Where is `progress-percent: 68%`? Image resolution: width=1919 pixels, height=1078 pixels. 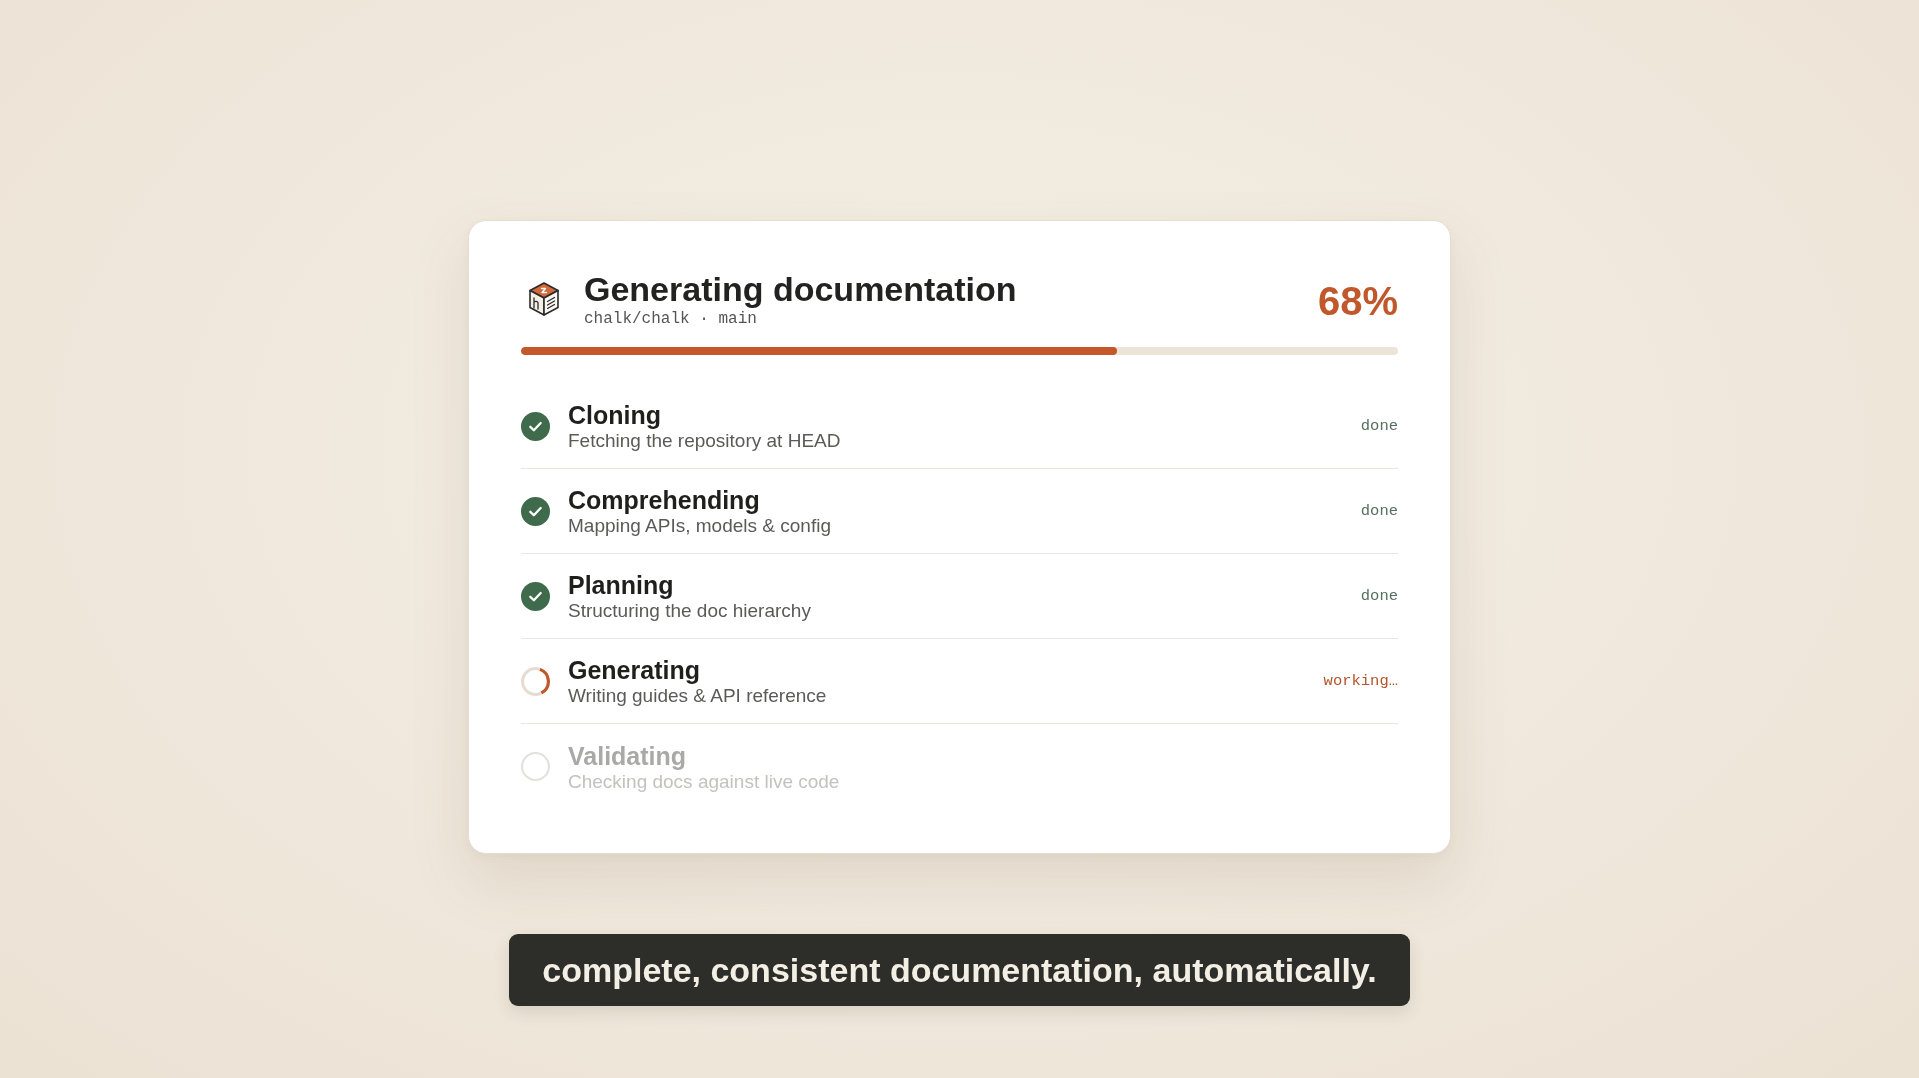
progress-percent: 68% is located at coordinates (1357, 301).